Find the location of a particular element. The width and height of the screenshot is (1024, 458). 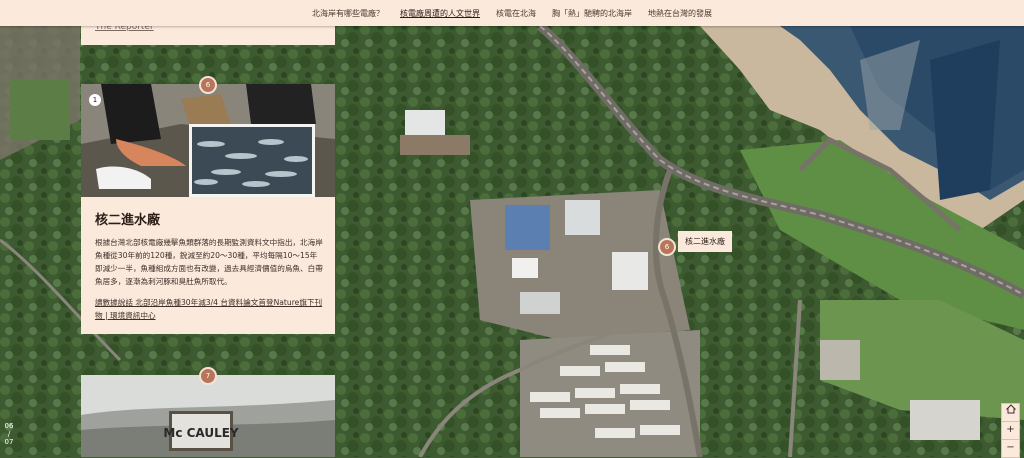

nav-item-hot-north-coast: 胸「熱」馳騁的北海岸 is located at coordinates (592, 13).